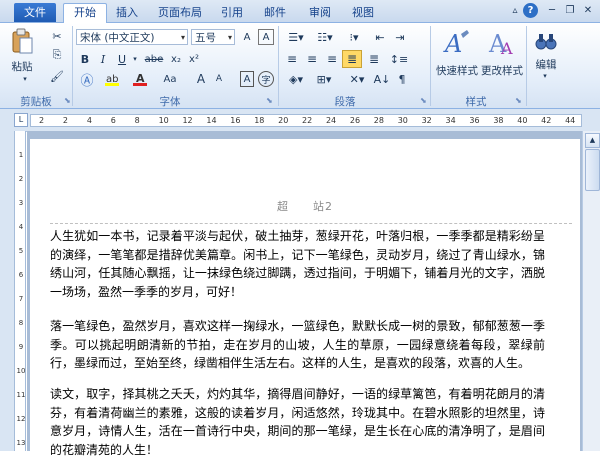 Image resolution: width=600 pixels, height=459 pixels. Describe the element at coordinates (592, 170) in the screenshot. I see `scroll-thumb` at that location.